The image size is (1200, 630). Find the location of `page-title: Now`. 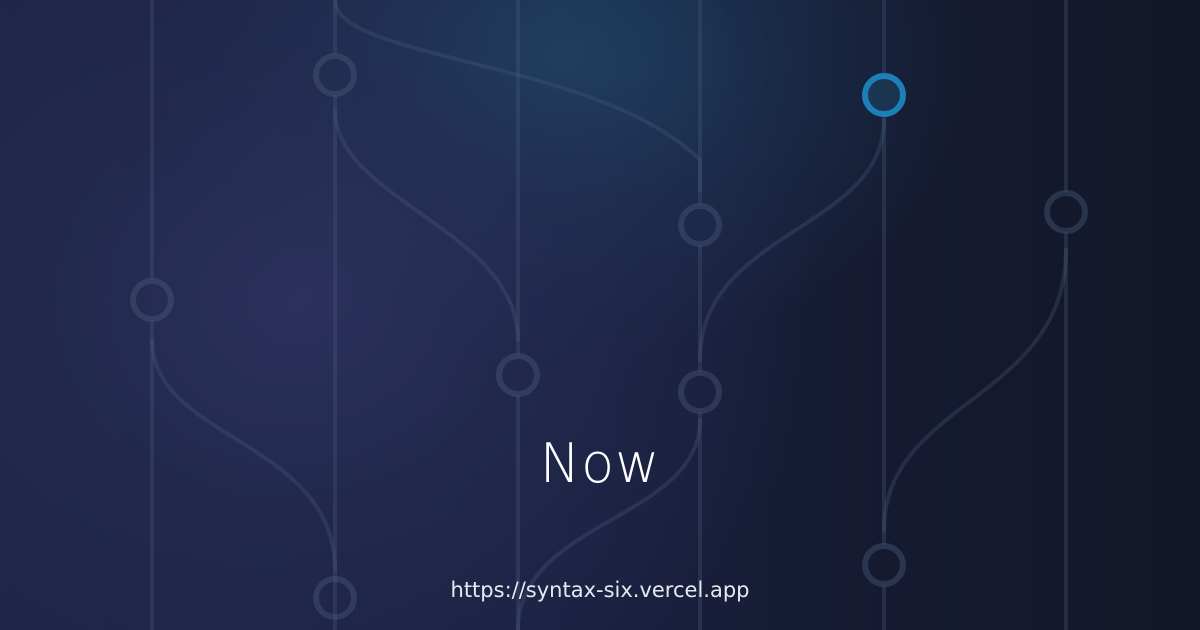

page-title: Now is located at coordinates (600, 463).